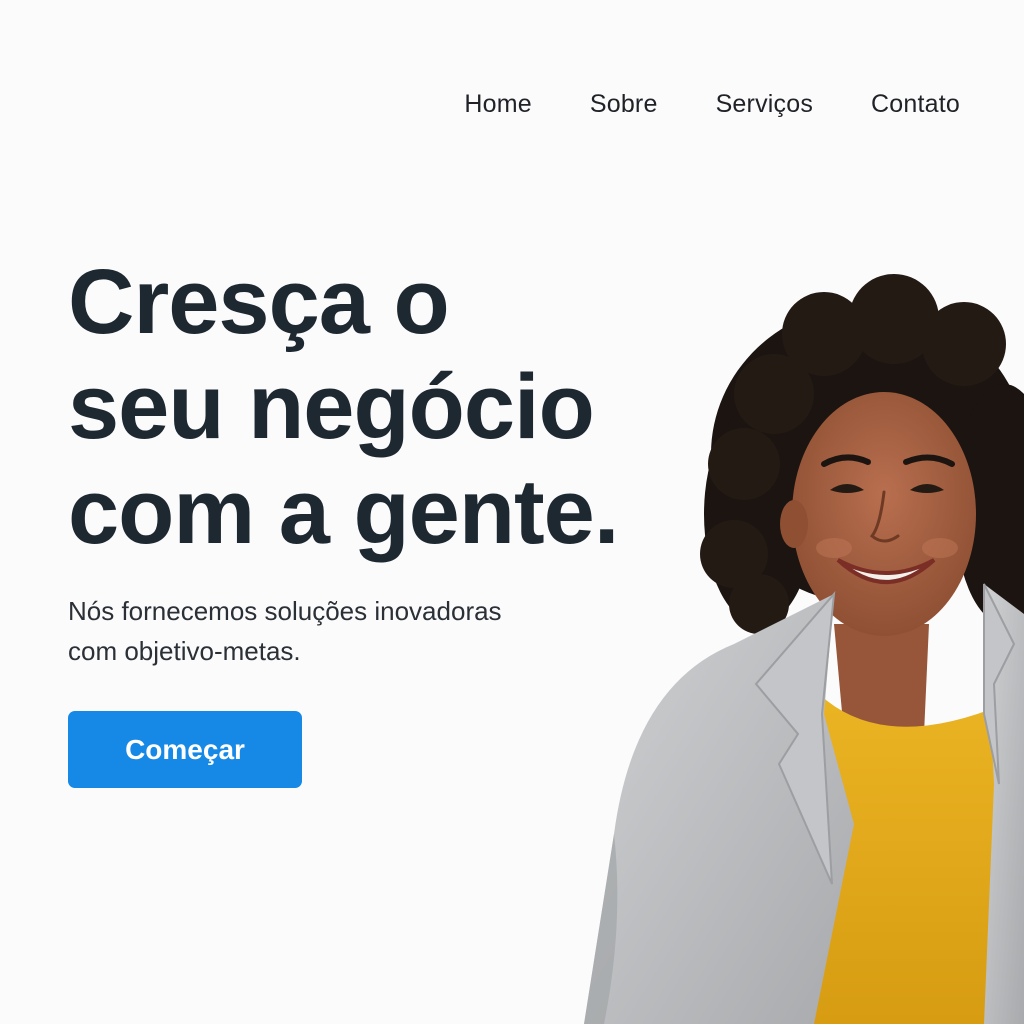 This screenshot has width=1024, height=1024. Describe the element at coordinates (764, 104) in the screenshot. I see `nav-servicos-link: Serviços` at that location.